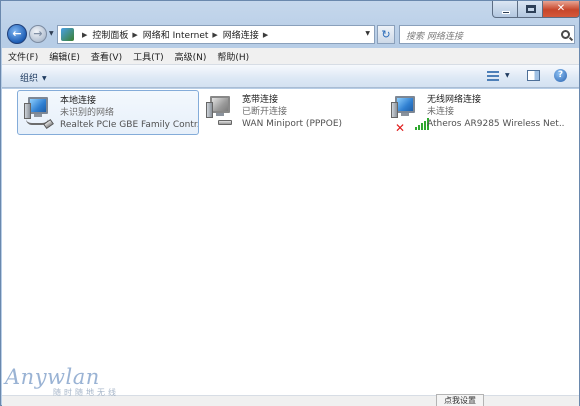 Image resolution: width=580 pixels, height=406 pixels. What do you see at coordinates (110, 34) in the screenshot?
I see `breadcrumb-control-panel: 控制面板` at bounding box center [110, 34].